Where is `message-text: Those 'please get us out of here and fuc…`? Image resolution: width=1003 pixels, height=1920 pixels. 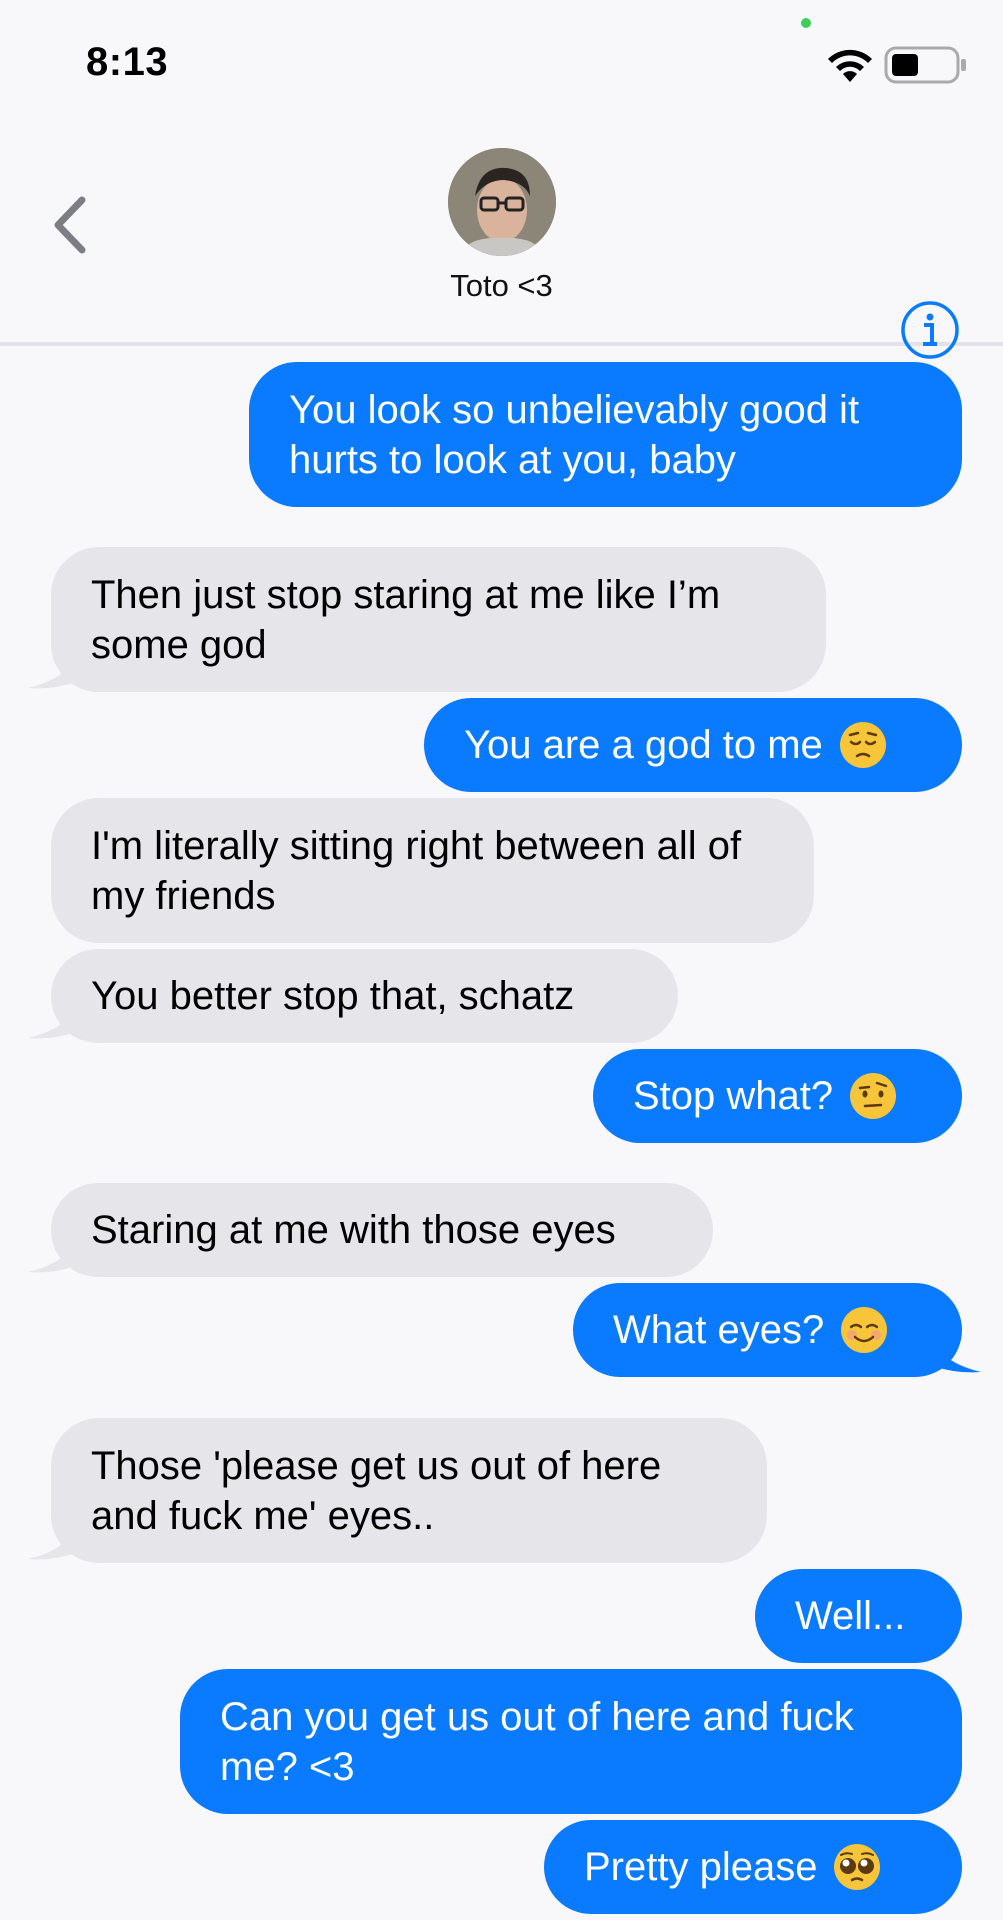 message-text: Those 'please get us out of here and fuc… is located at coordinates (376, 1490).